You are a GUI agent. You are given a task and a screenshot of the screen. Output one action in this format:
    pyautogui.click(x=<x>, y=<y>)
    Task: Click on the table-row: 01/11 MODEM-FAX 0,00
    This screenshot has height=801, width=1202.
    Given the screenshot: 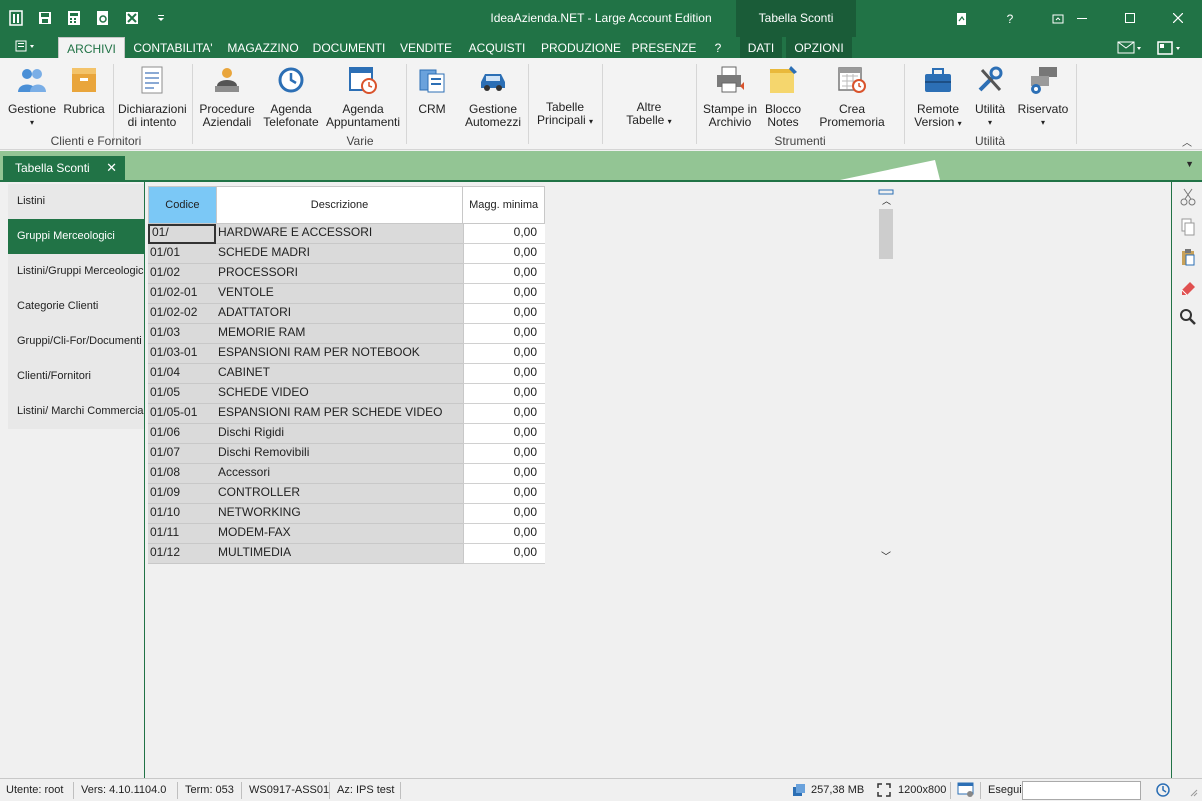 What is the action you would take?
    pyautogui.click(x=346, y=534)
    